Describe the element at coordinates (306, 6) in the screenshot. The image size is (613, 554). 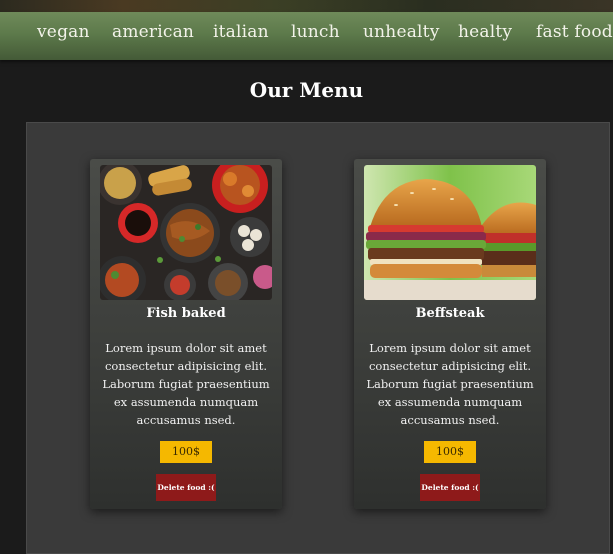
I see `header-food-photo-strip` at that location.